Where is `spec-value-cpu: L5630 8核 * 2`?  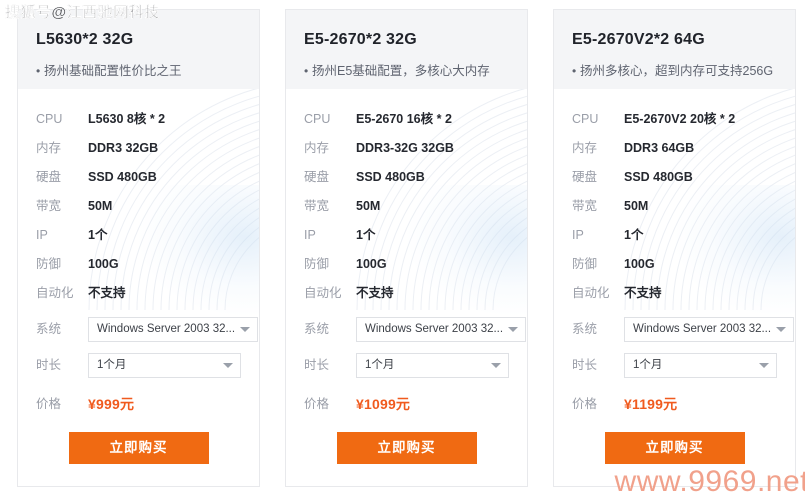
spec-value-cpu: L5630 8核 * 2 is located at coordinates (127, 119).